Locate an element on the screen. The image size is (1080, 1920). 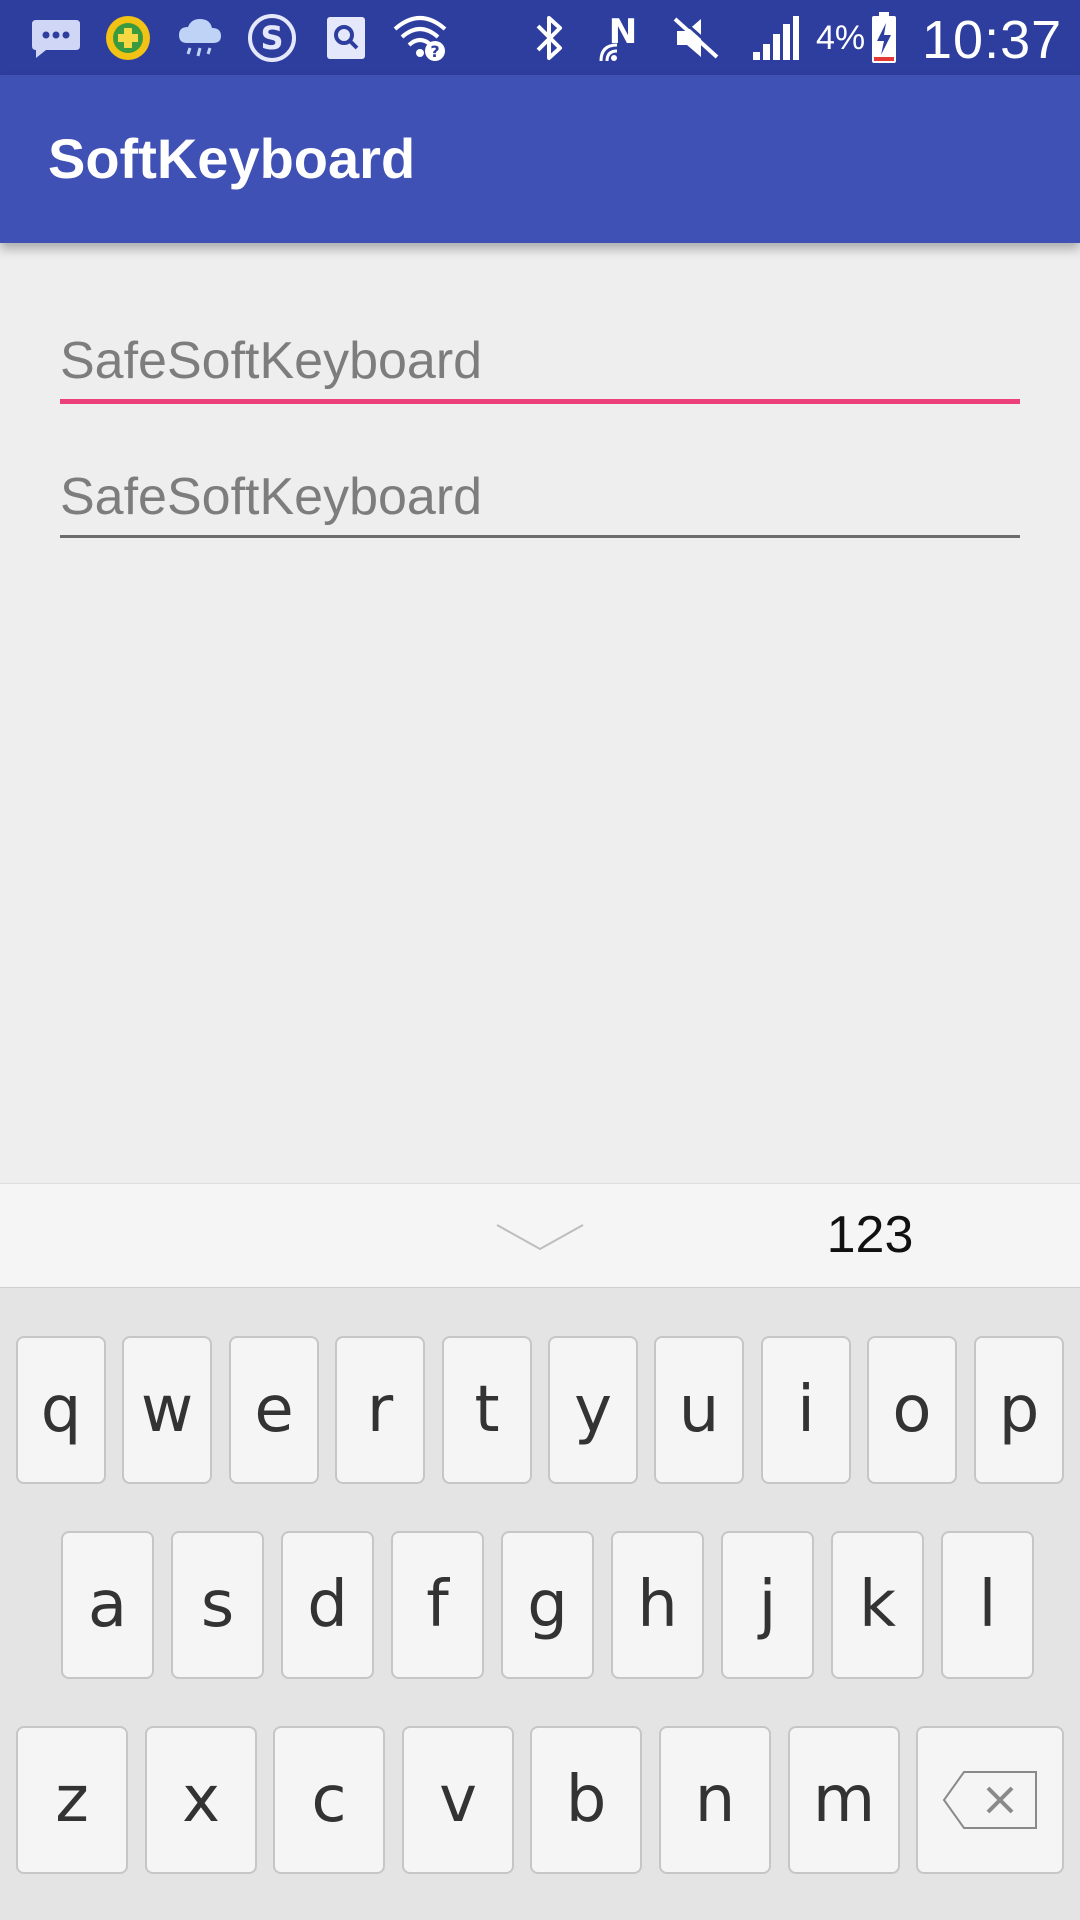
key-label: e is located at coordinates (274, 1410).